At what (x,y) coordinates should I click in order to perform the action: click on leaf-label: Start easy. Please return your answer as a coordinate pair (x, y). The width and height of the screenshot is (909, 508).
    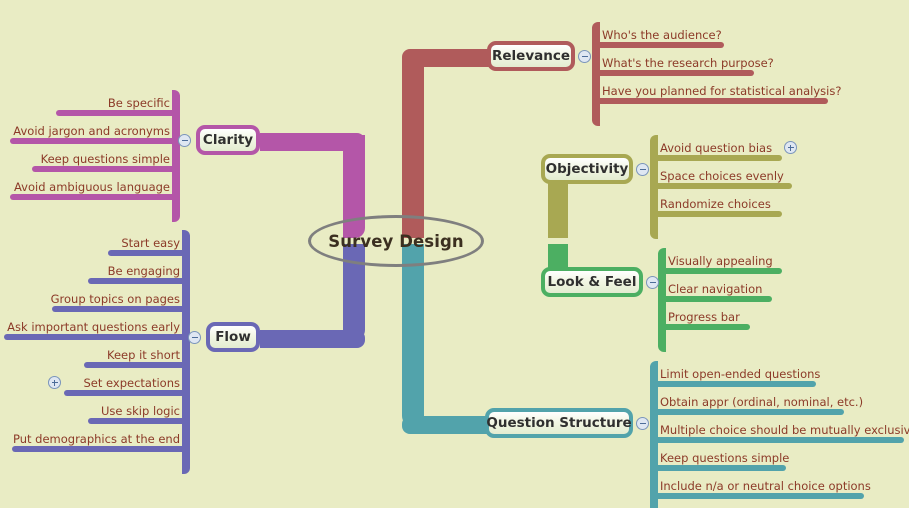
    Looking at the image, I should click on (150, 243).